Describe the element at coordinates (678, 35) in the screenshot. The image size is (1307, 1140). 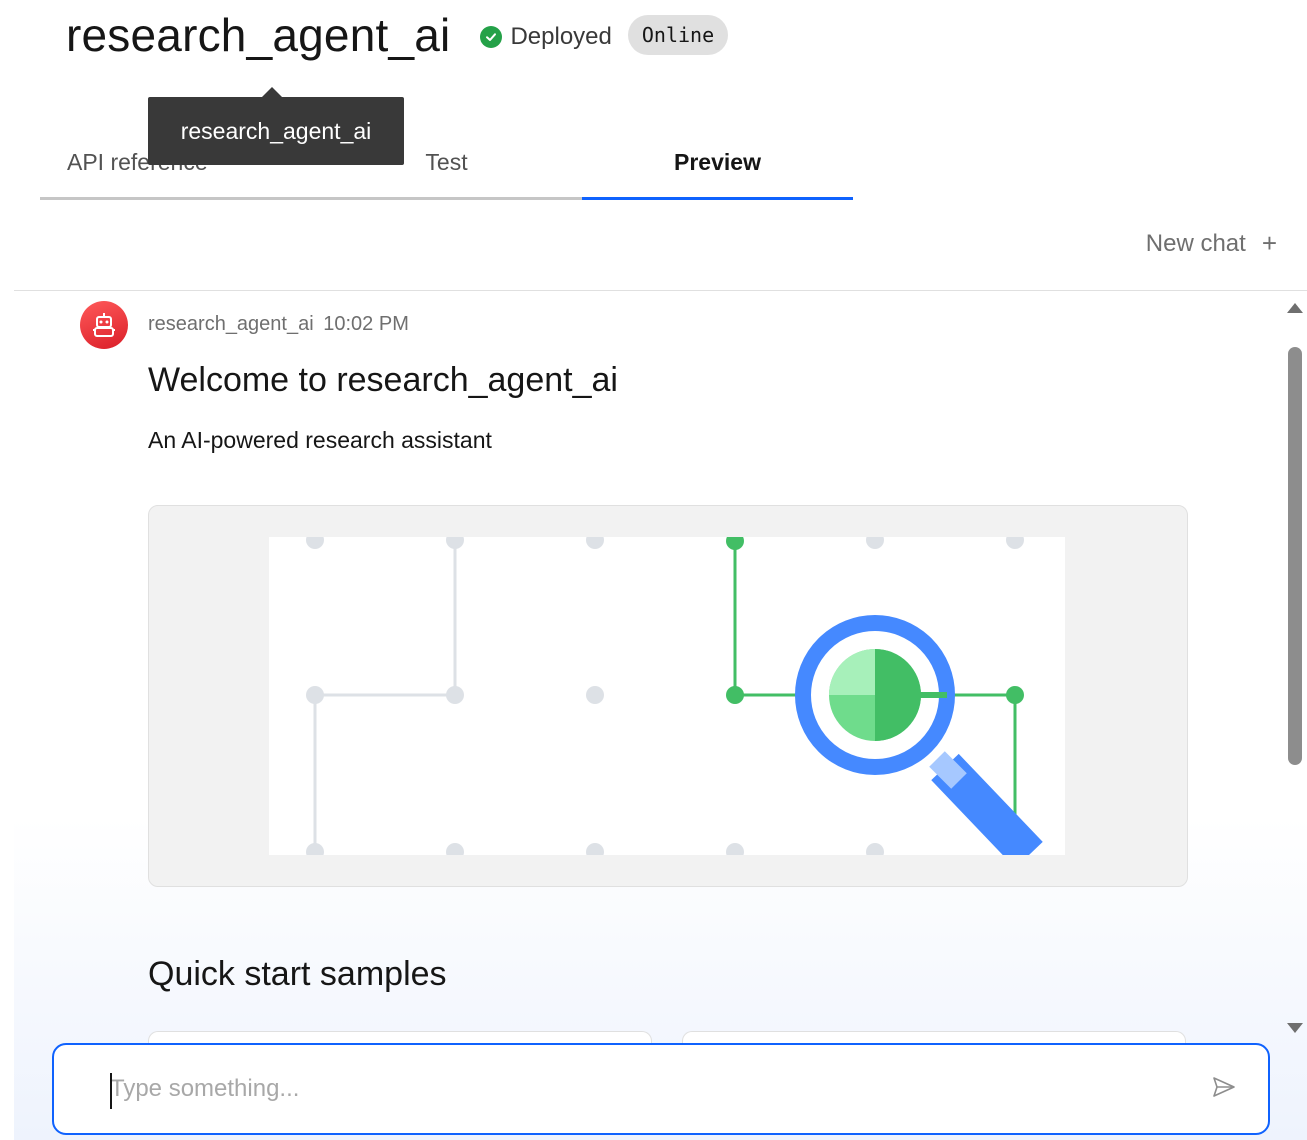
I see `online-badge: Online` at that location.